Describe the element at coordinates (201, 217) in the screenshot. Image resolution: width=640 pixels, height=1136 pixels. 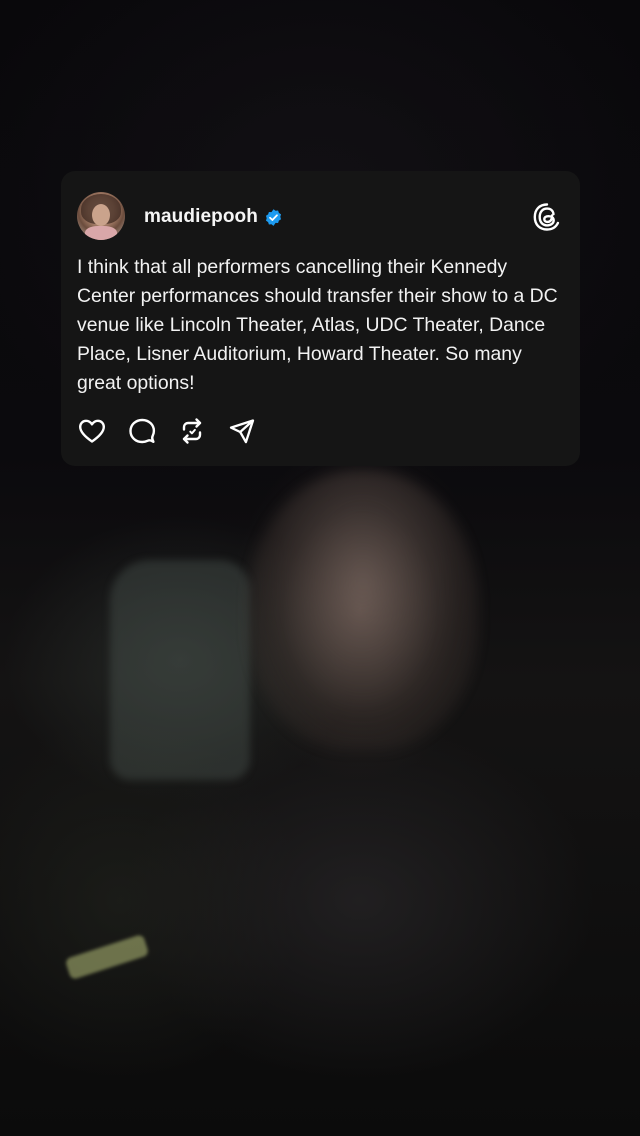
I see `username: maudiepooh` at that location.